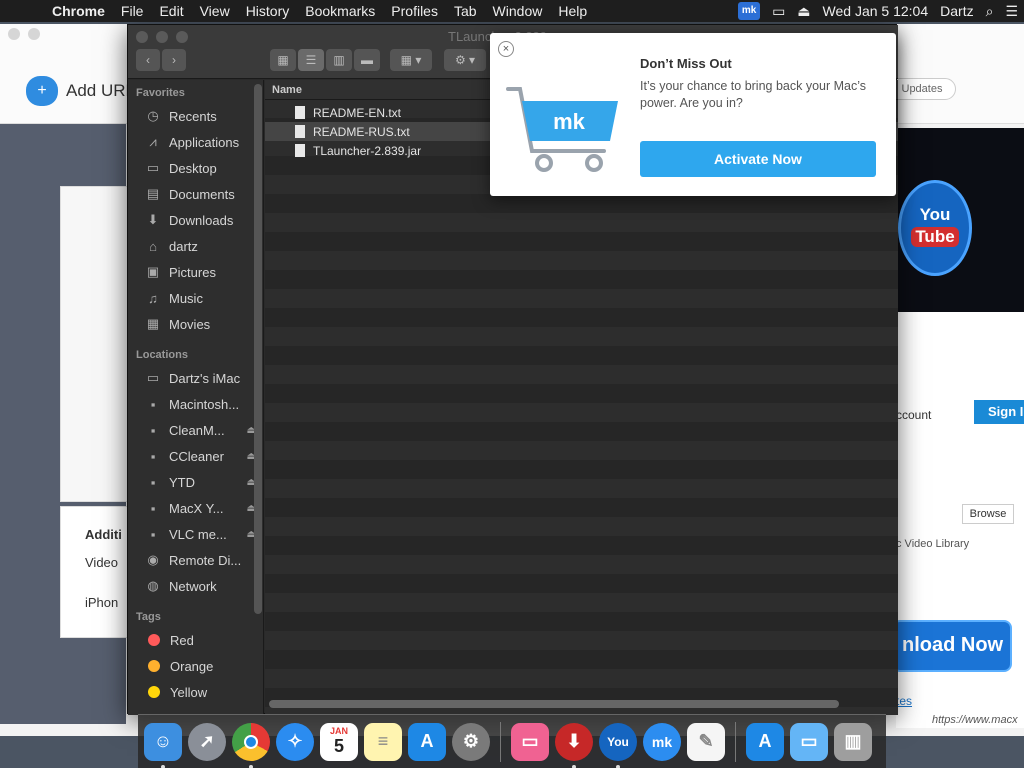 The width and height of the screenshot is (1024, 768). I want to click on action-gear-icon: ⚙ ▾, so click(465, 60).